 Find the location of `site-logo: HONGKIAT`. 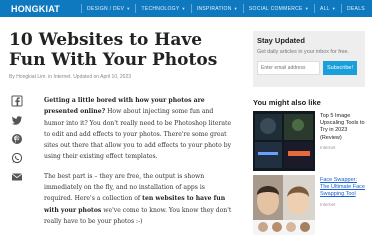

site-logo: HONGKIAT is located at coordinates (39, 9).